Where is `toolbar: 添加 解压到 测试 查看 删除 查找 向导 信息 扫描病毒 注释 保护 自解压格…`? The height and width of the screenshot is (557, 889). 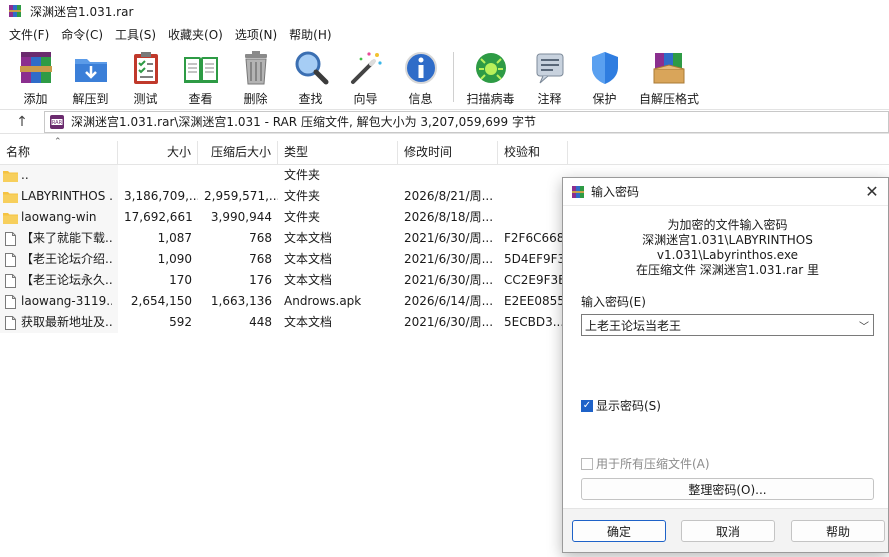 toolbar: 添加 解压到 测试 查看 删除 查找 向导 信息 扫描病毒 注释 保护 自解压格… is located at coordinates (444, 78).